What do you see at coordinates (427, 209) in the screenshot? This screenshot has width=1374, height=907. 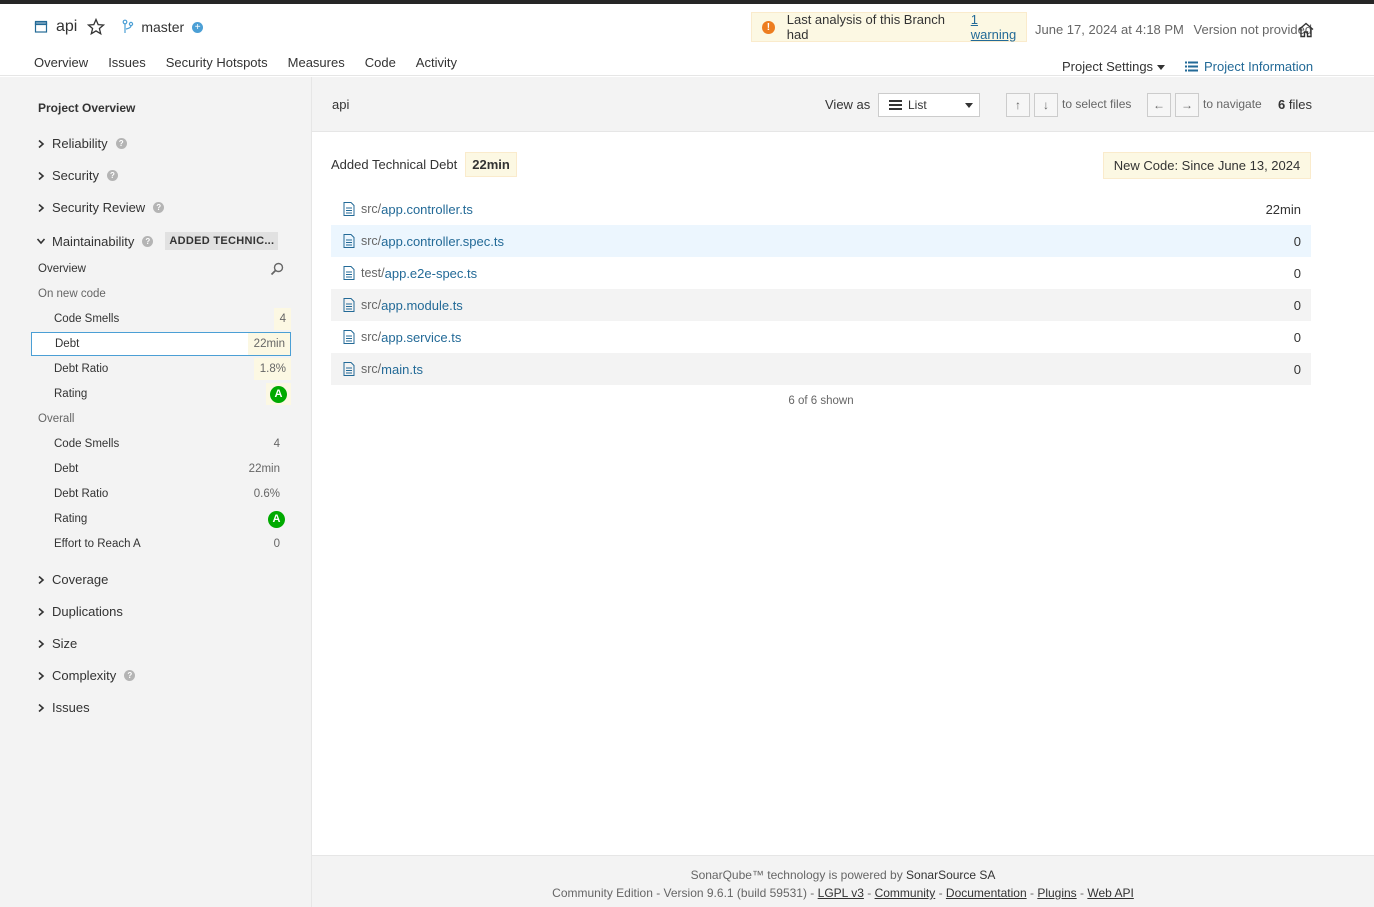 I see `file-name: app.controller.ts` at bounding box center [427, 209].